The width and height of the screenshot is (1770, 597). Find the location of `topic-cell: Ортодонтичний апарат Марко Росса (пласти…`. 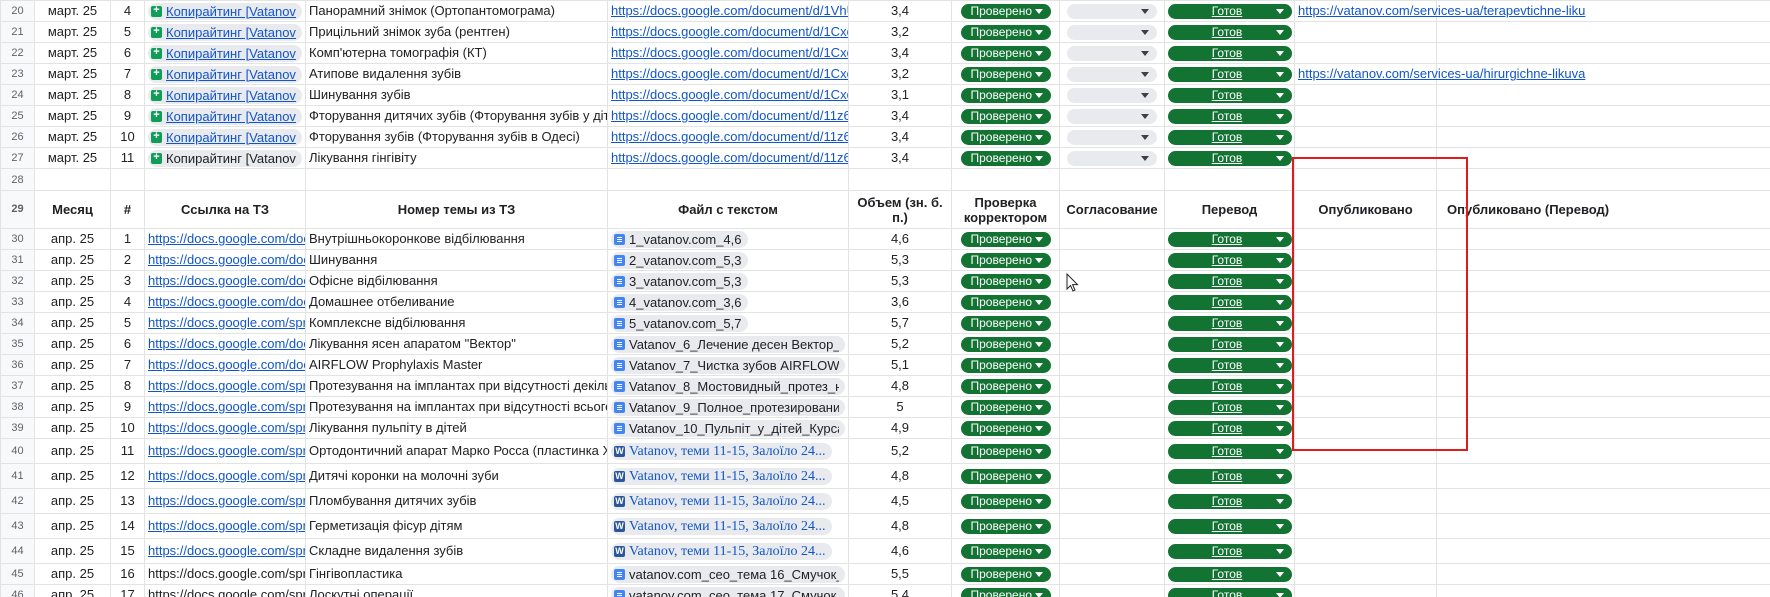

topic-cell: Ортодонтичний апарат Марко Росса (пласти… is located at coordinates (456, 451).